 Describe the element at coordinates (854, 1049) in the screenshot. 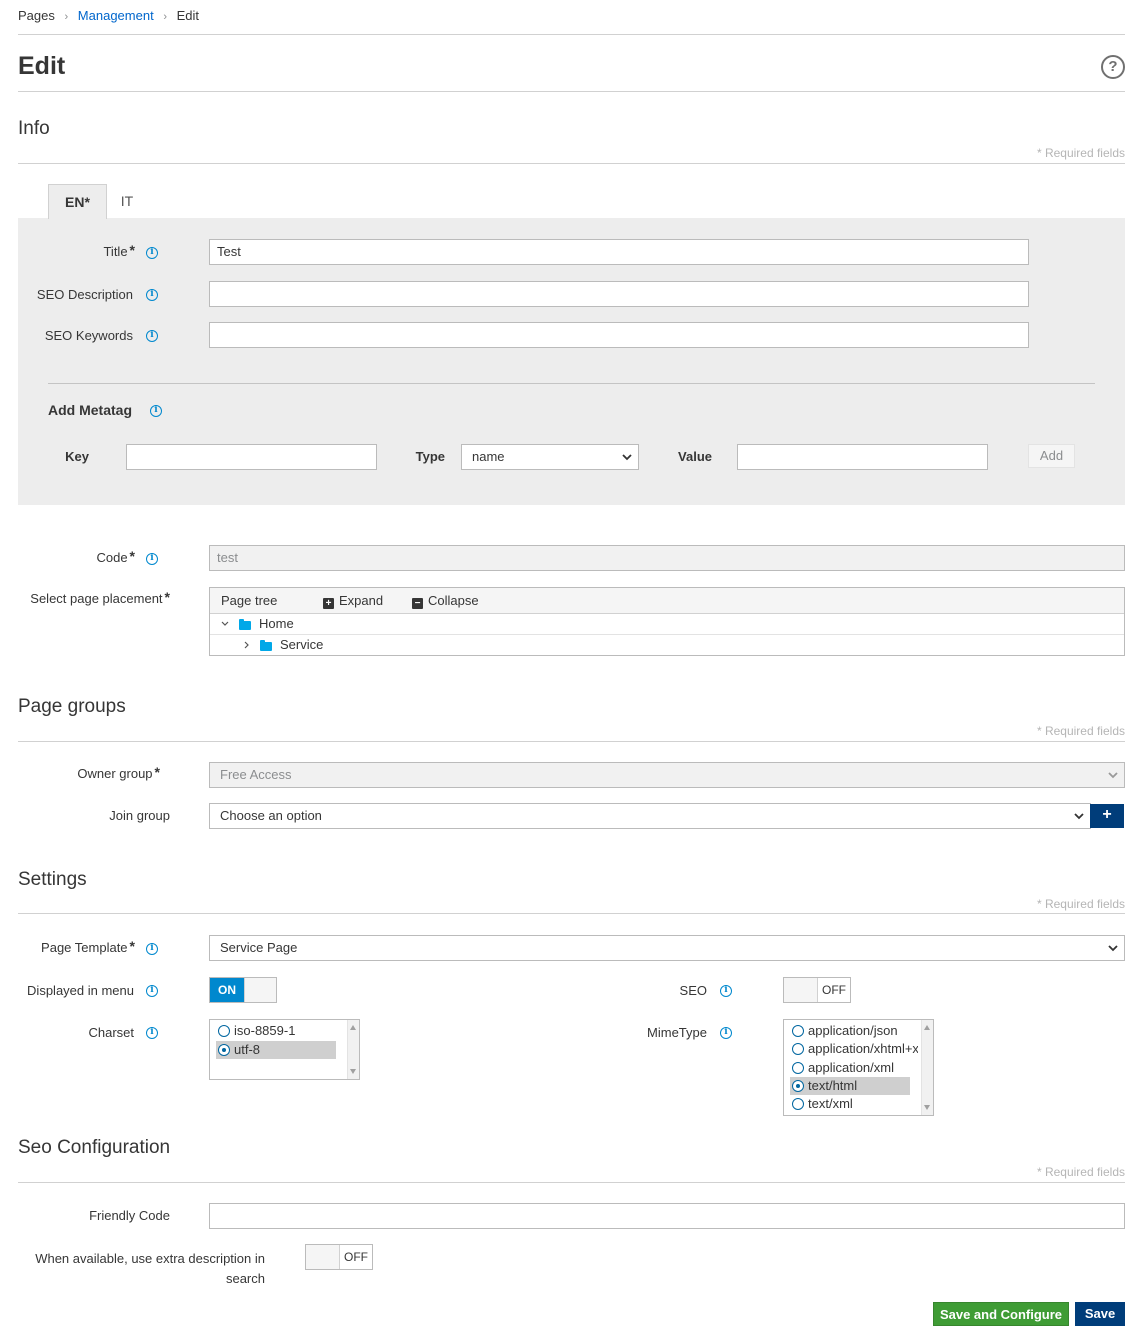

I see `mimetype-option: application/xhtml+x` at that location.